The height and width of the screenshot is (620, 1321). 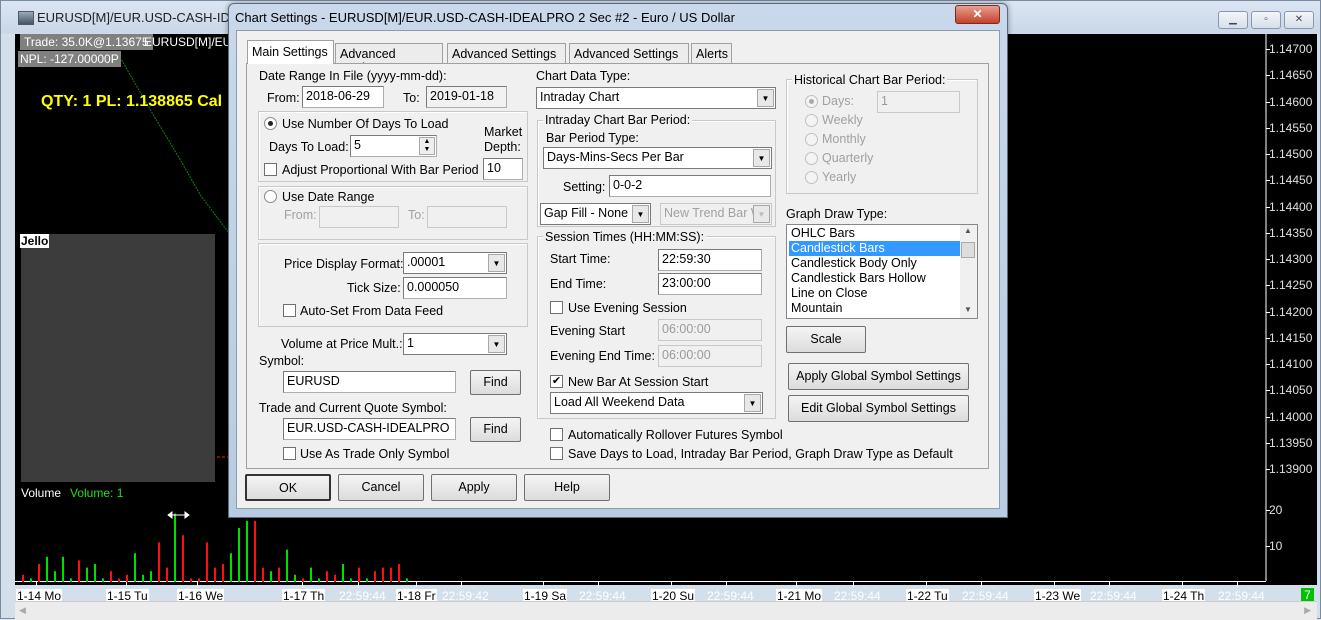 I want to click on npl-label: NPL: -127.00000P, so click(x=69, y=59).